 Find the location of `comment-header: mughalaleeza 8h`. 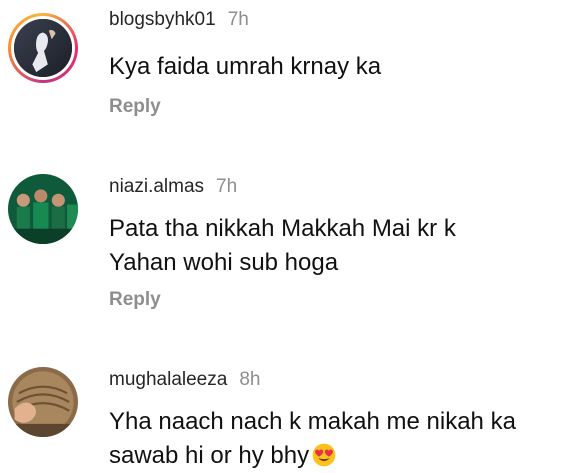

comment-header: mughalaleeza 8h is located at coordinates (184, 380).